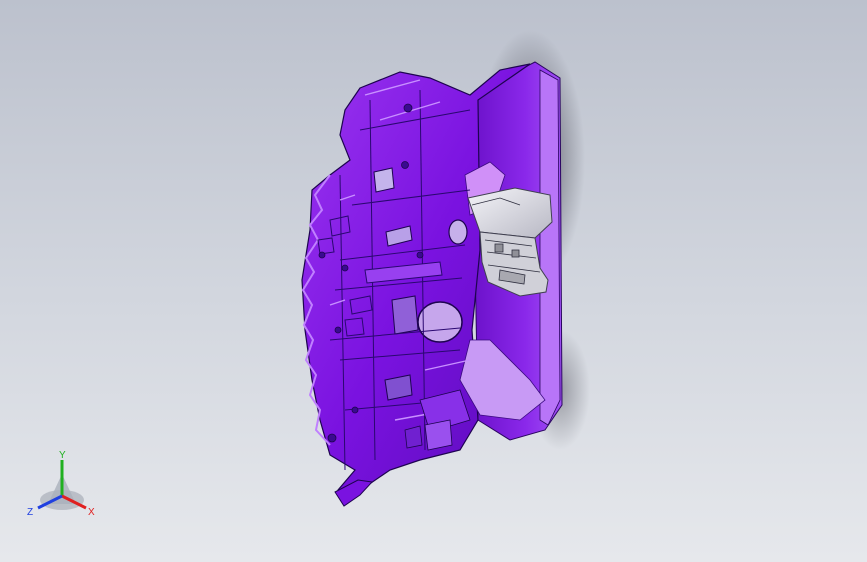 The image size is (867, 562). I want to click on latch-bracket-top, so click(510, 213).